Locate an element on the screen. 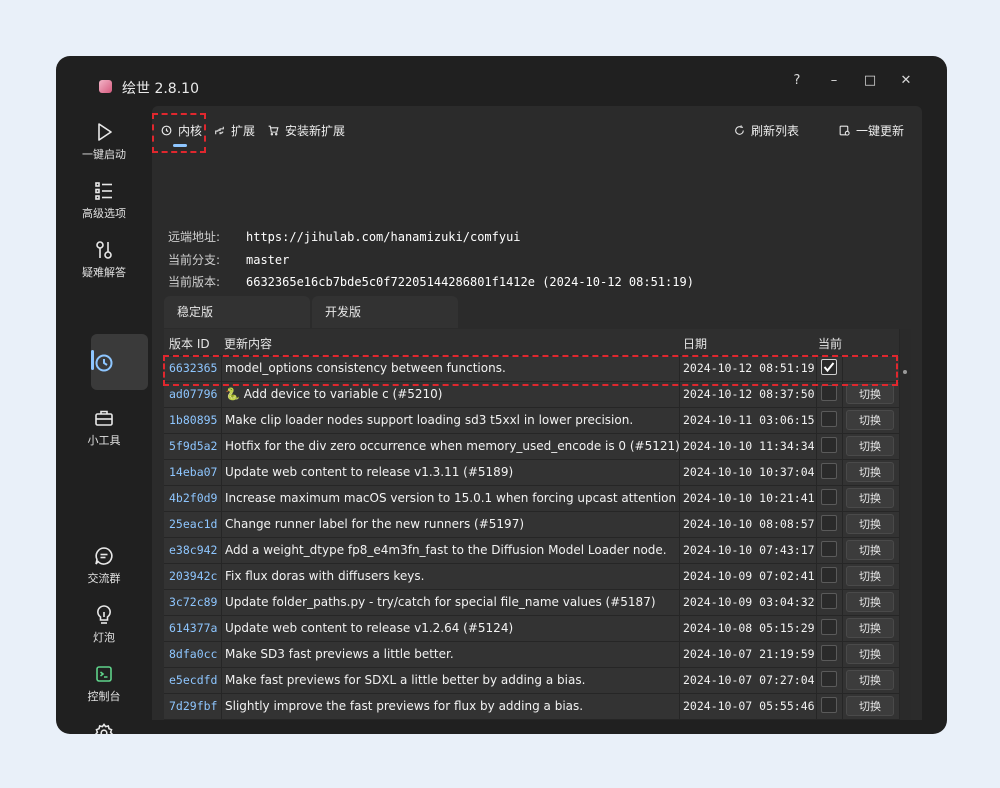  sidebar-item-troubleshoot: 疑难解答 is located at coordinates (104, 259).